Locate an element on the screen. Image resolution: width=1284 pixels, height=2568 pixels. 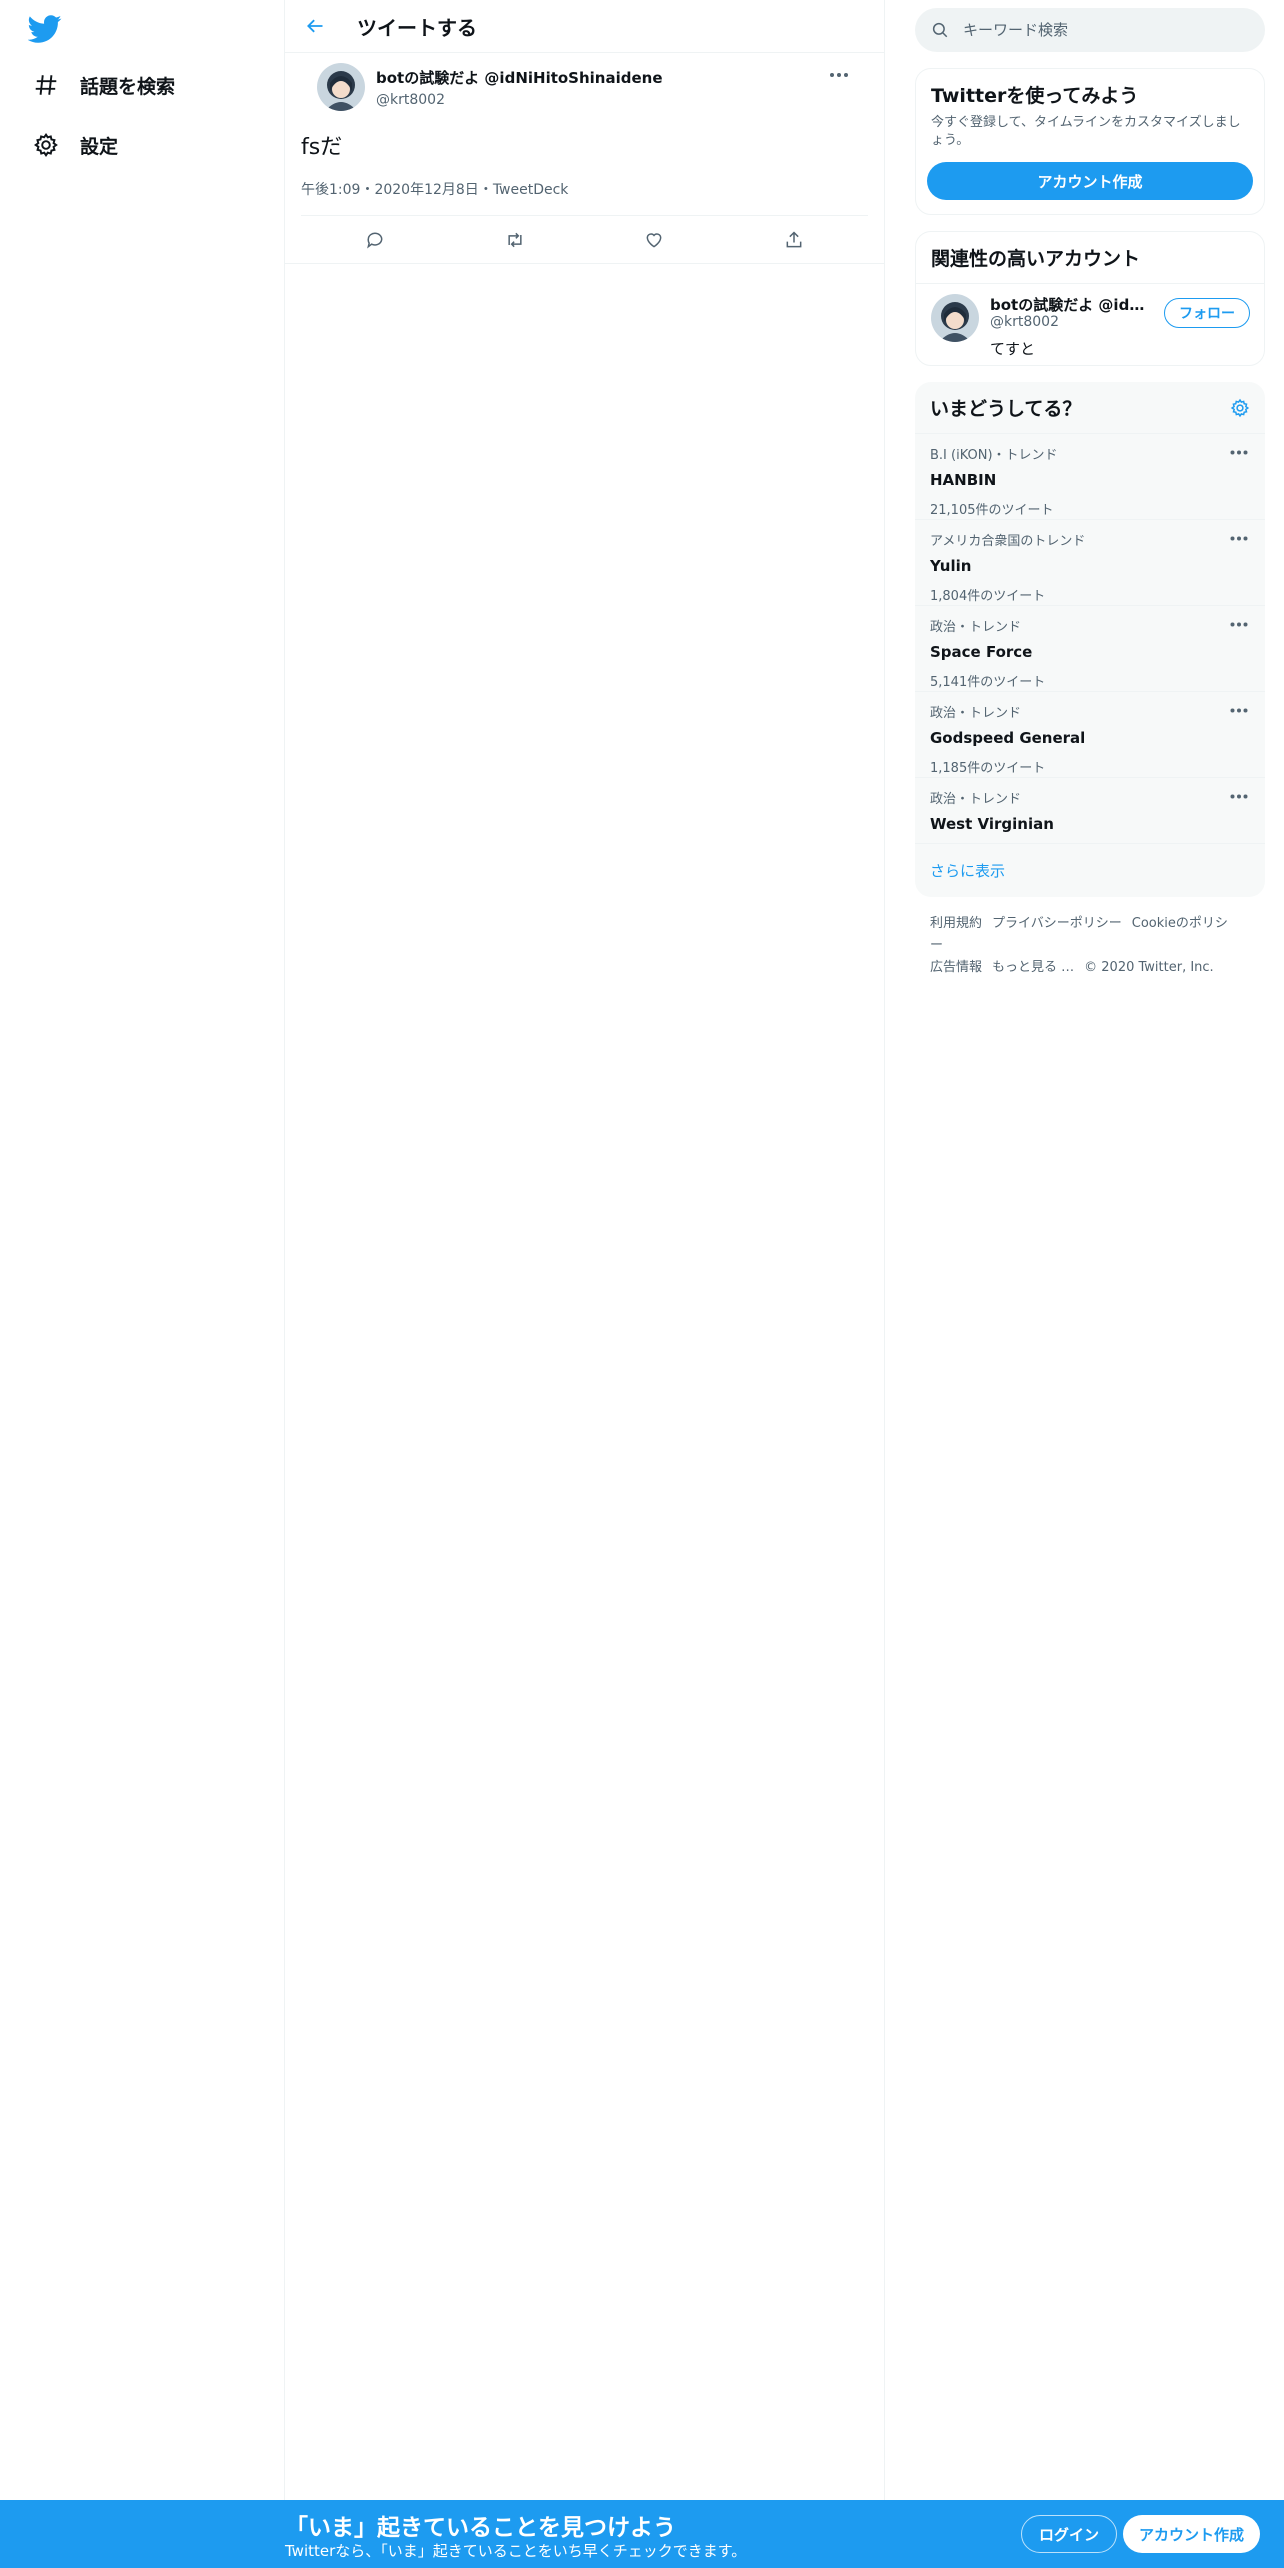
tweet-meta: 午後1:09・2020年12月8日・TweetDeck is located at coordinates (584, 197).